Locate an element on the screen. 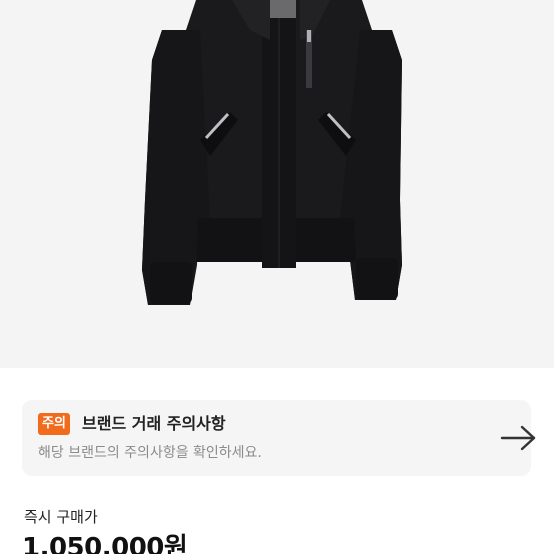 The height and width of the screenshot is (554, 554). notice-description: 해당 브랜드의 주의사항을 확인하세요. is located at coordinates (150, 453).